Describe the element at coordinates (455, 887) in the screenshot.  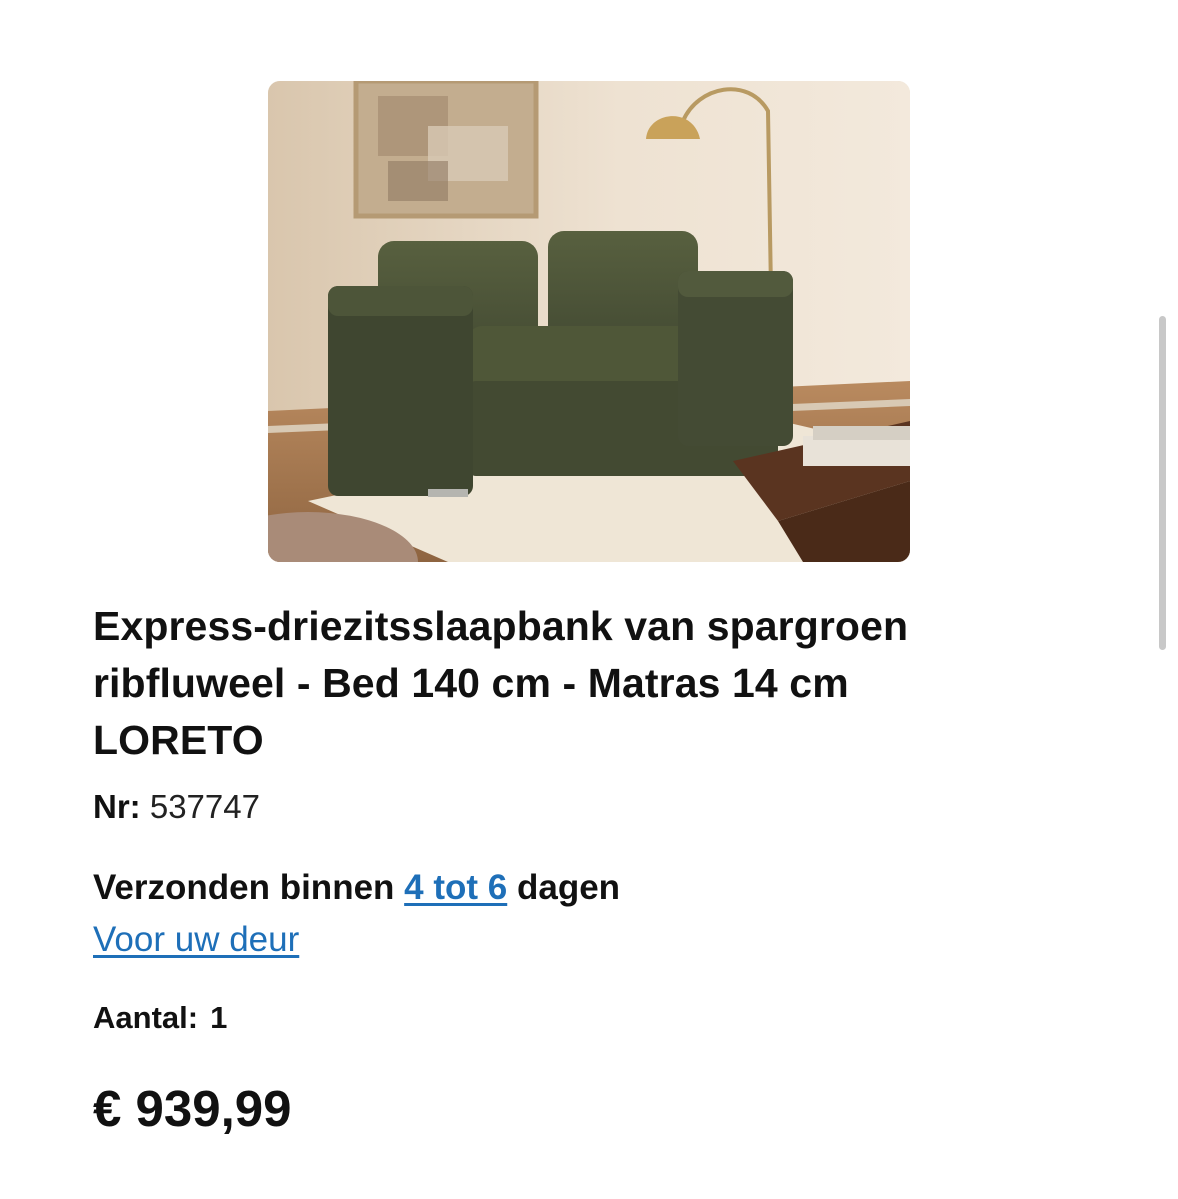
I see `shipping-range-link: 4 tot 6` at that location.